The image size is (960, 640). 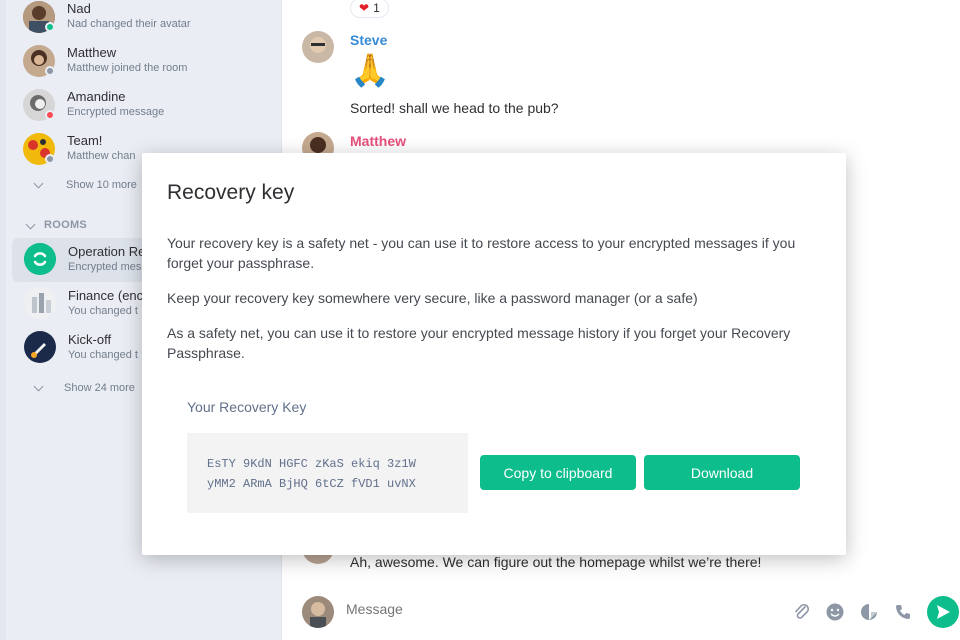 What do you see at coordinates (722, 472) in the screenshot?
I see `download-button: Download` at bounding box center [722, 472].